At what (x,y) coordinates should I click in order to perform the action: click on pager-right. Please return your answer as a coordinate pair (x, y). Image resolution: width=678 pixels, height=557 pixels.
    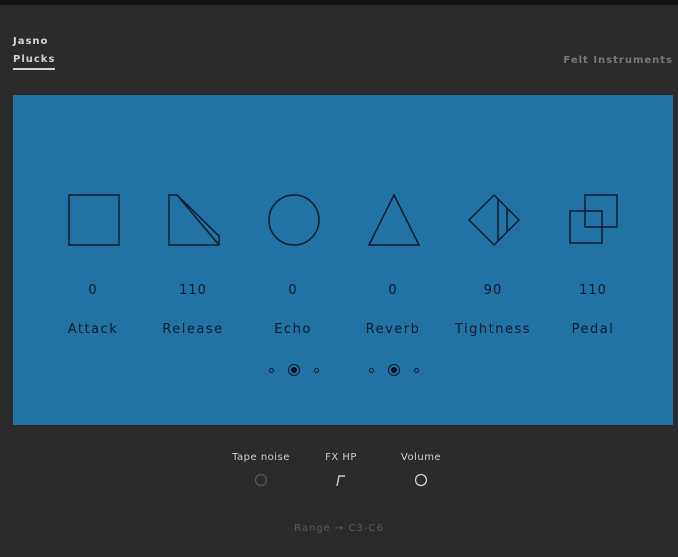
    Looking at the image, I should click on (394, 370).